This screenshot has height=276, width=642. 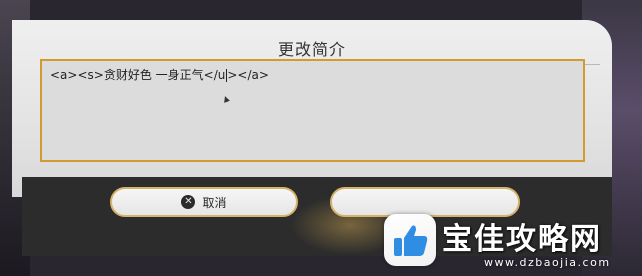 I want to click on watermark-url: www.dzbaojia.com, so click(x=547, y=262).